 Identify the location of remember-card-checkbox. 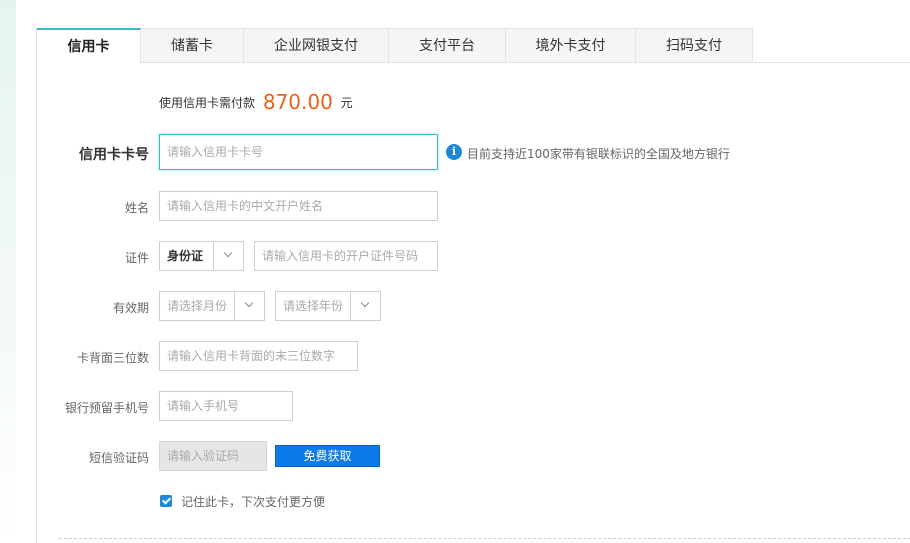
(166, 501).